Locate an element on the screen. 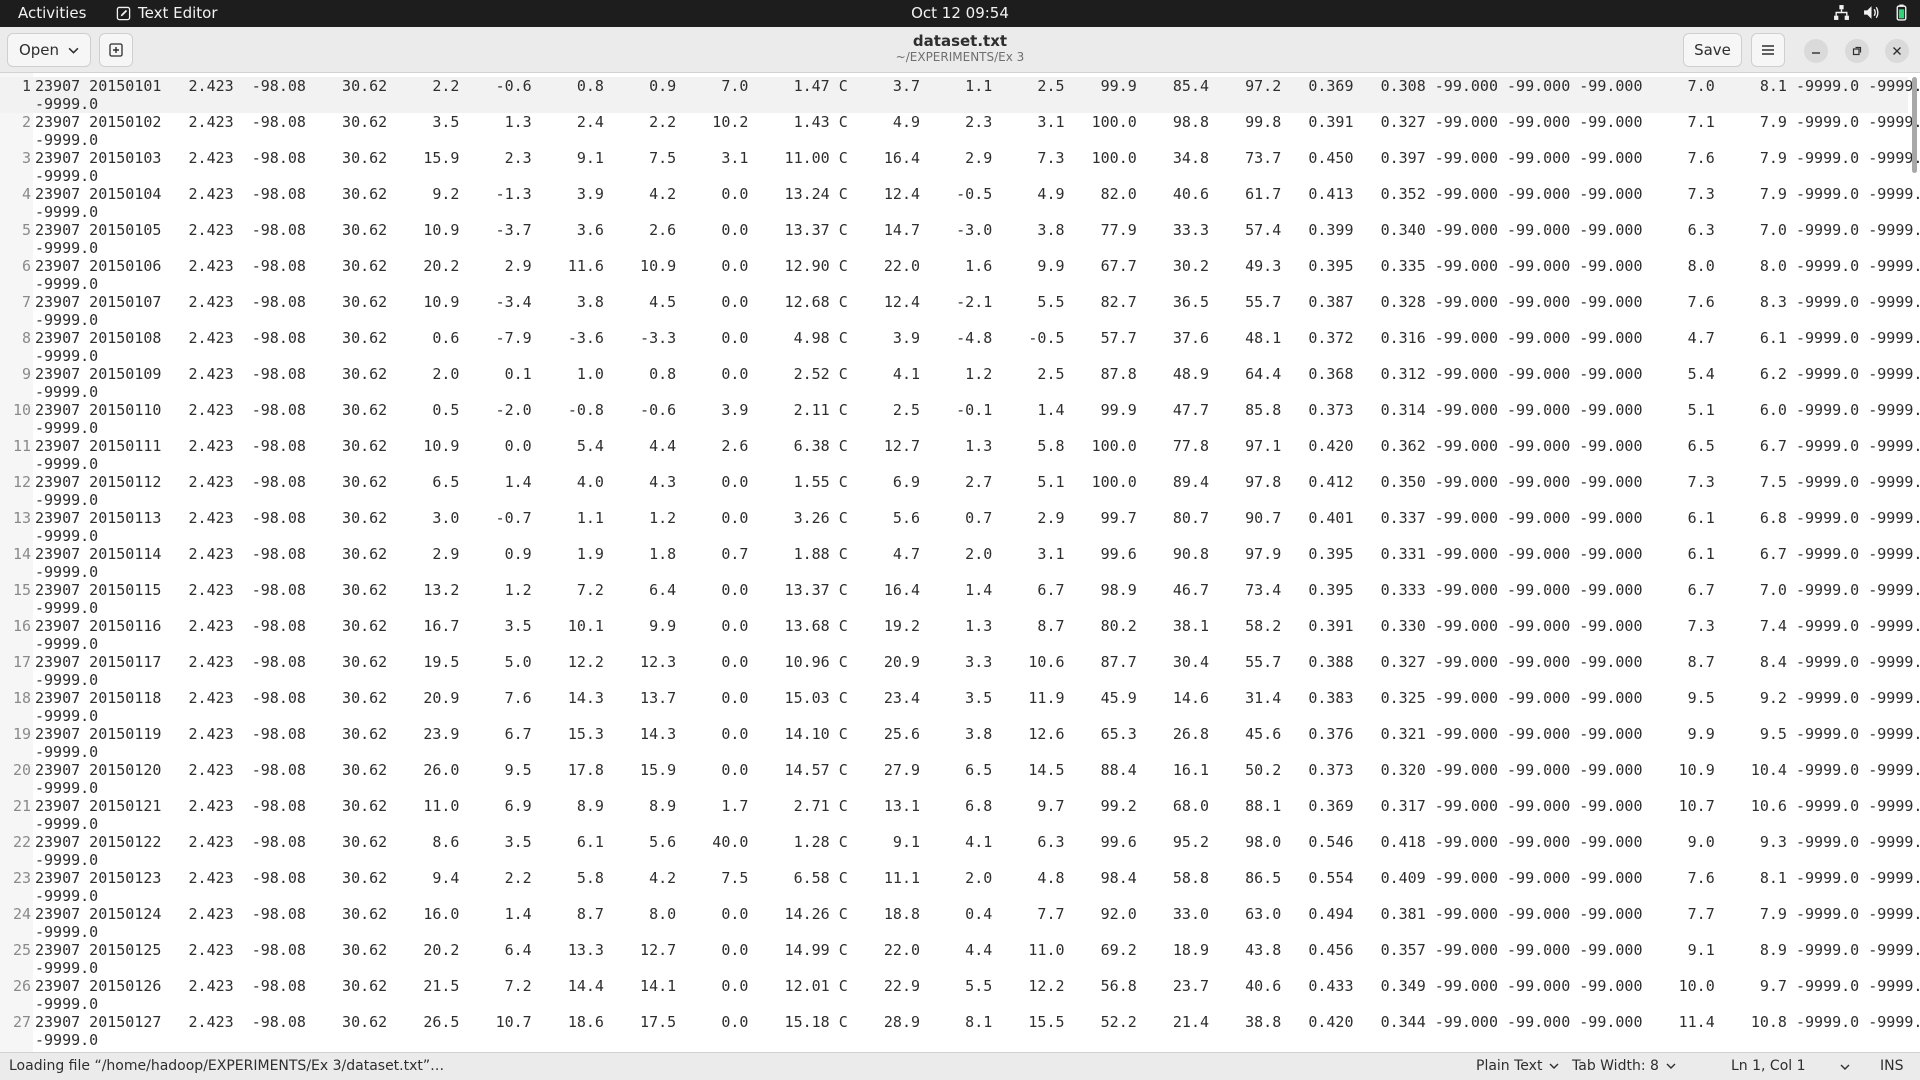  insert-mode-label: INS is located at coordinates (1892, 1066).